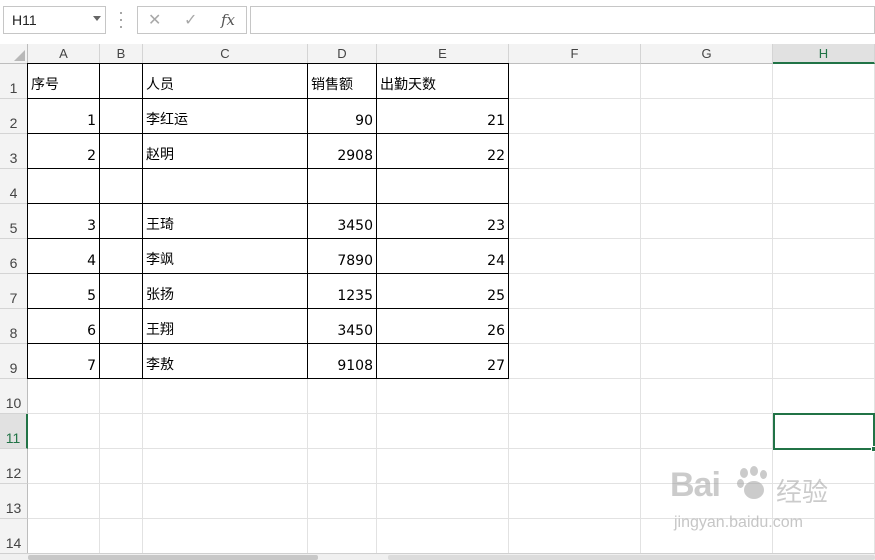  What do you see at coordinates (443, 501) in the screenshot?
I see `cell-e13` at bounding box center [443, 501].